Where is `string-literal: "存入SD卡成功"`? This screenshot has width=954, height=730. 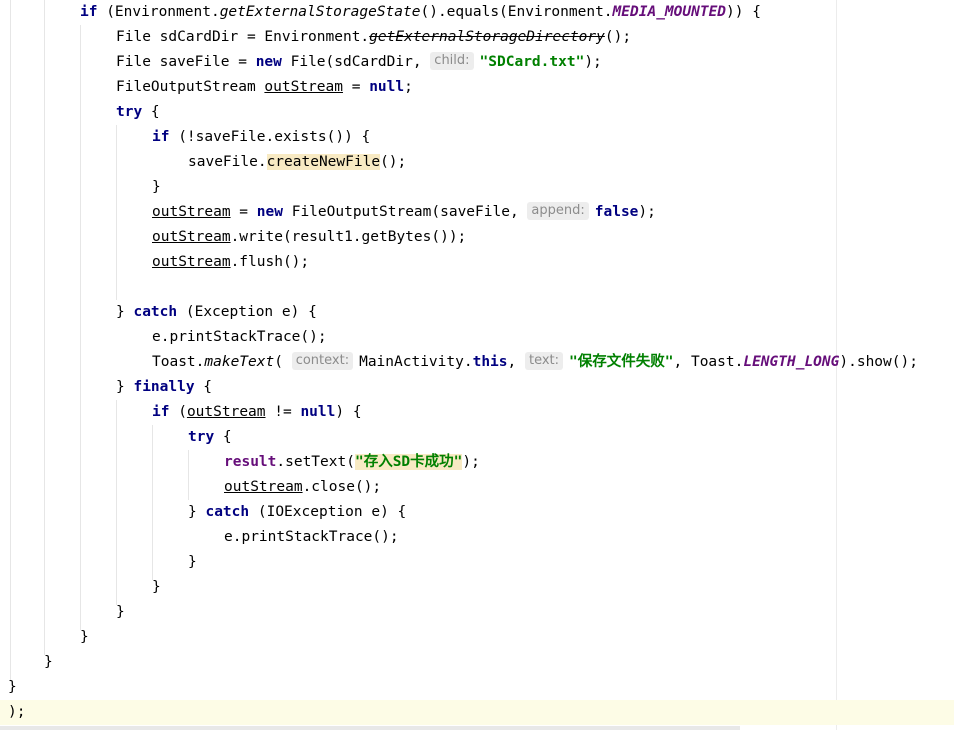 string-literal: "存入SD卡成功" is located at coordinates (408, 462).